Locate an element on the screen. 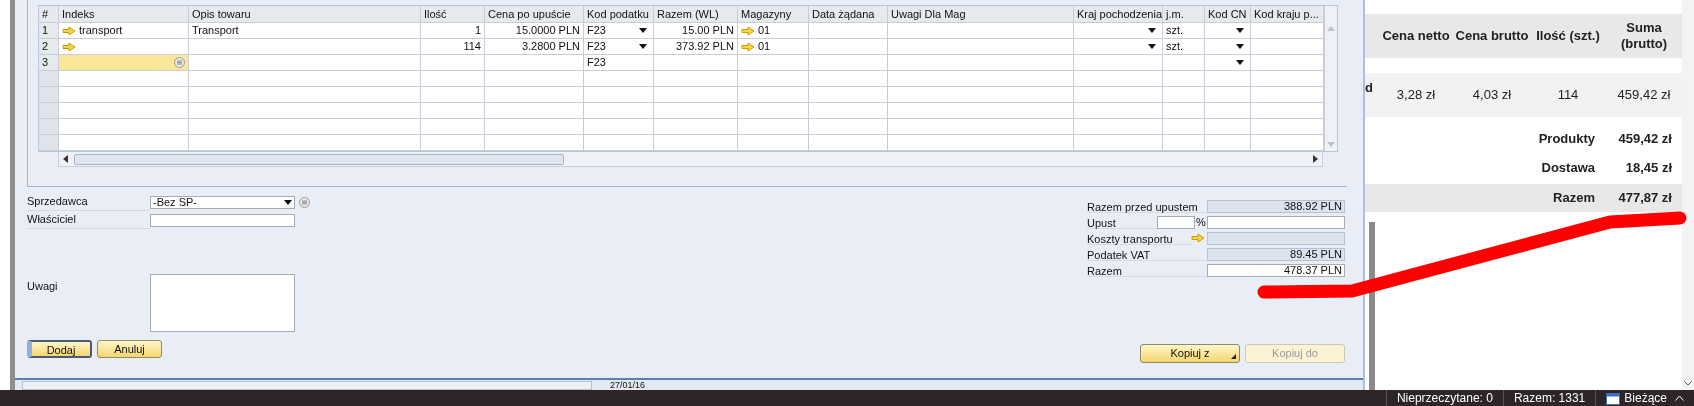 The height and width of the screenshot is (406, 1694). column-header: Magazyny is located at coordinates (766, 14).